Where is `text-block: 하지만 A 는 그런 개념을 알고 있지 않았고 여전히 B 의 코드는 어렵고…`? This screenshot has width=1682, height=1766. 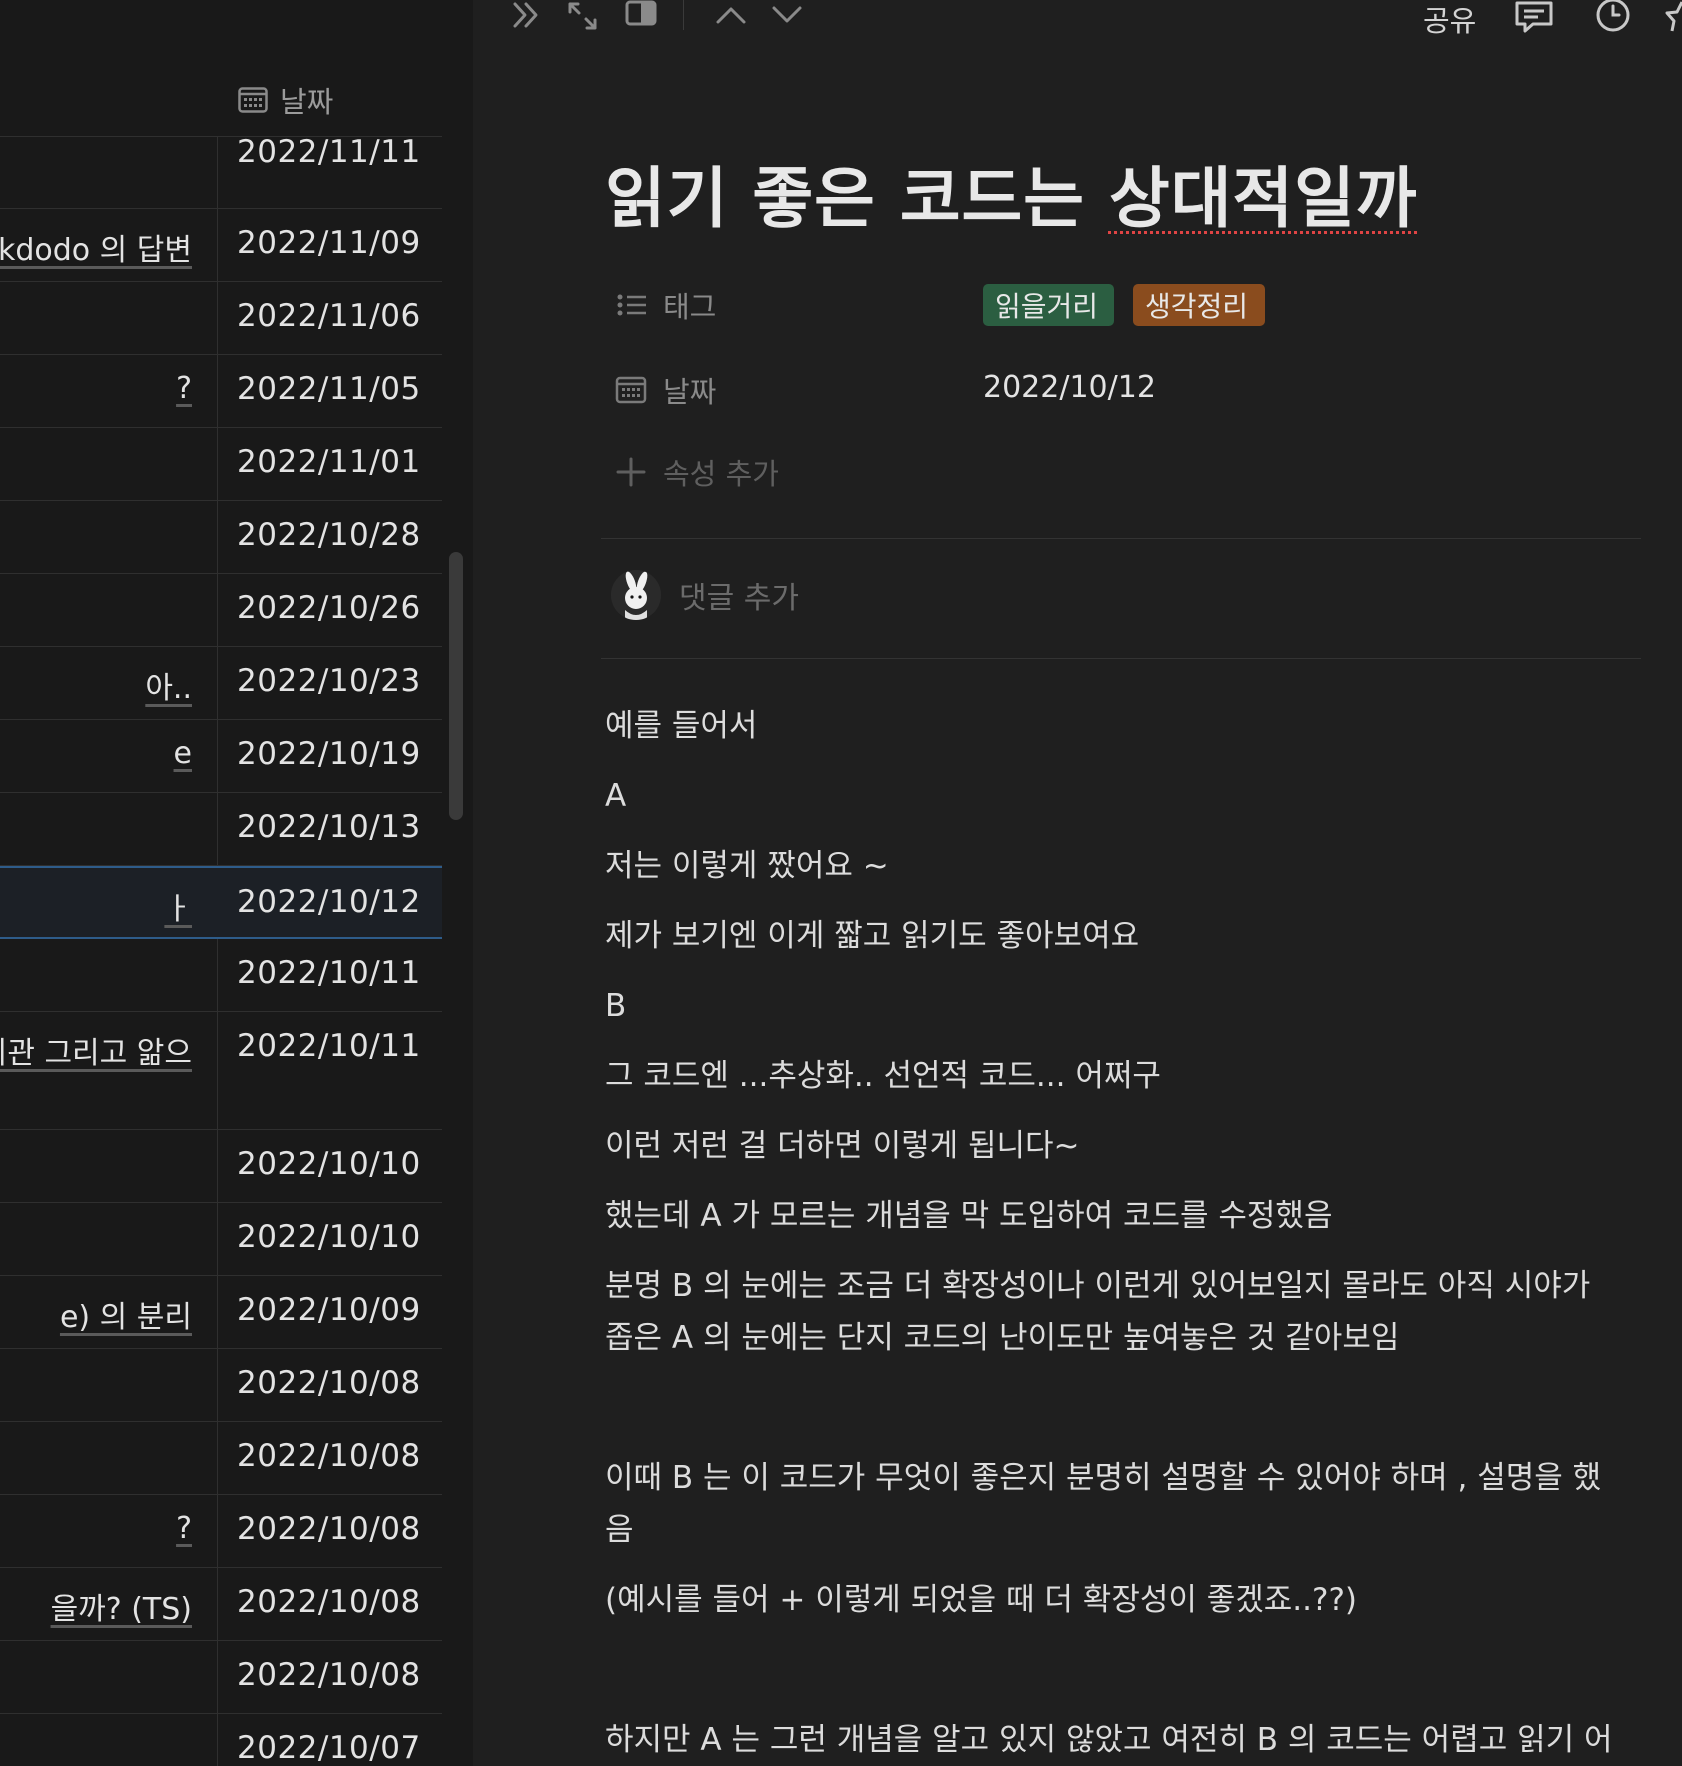
text-block: 하지만 A 는 그런 개념을 알고 있지 않았고 여전히 B 의 코드는 어렵고… is located at coordinates (1135, 1740).